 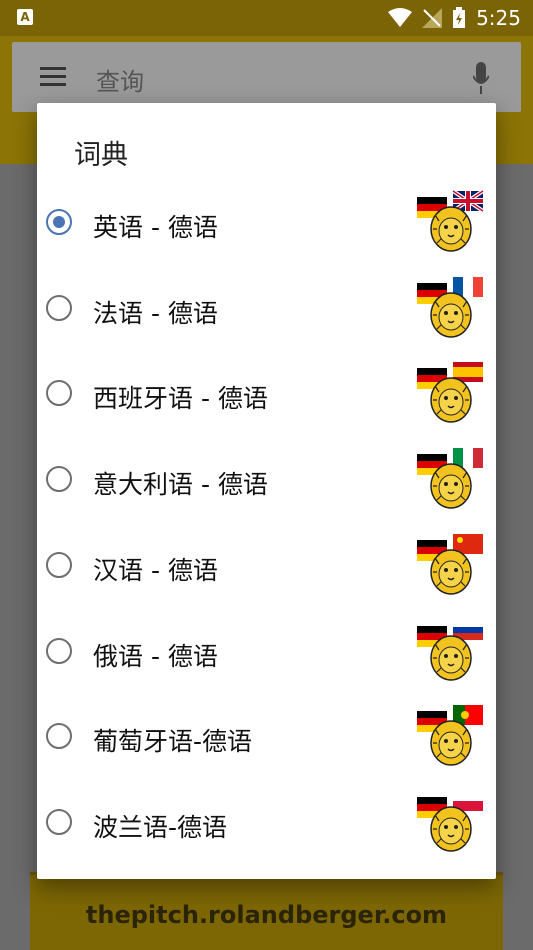 I want to click on status-icons: 5:25, so click(x=454, y=18).